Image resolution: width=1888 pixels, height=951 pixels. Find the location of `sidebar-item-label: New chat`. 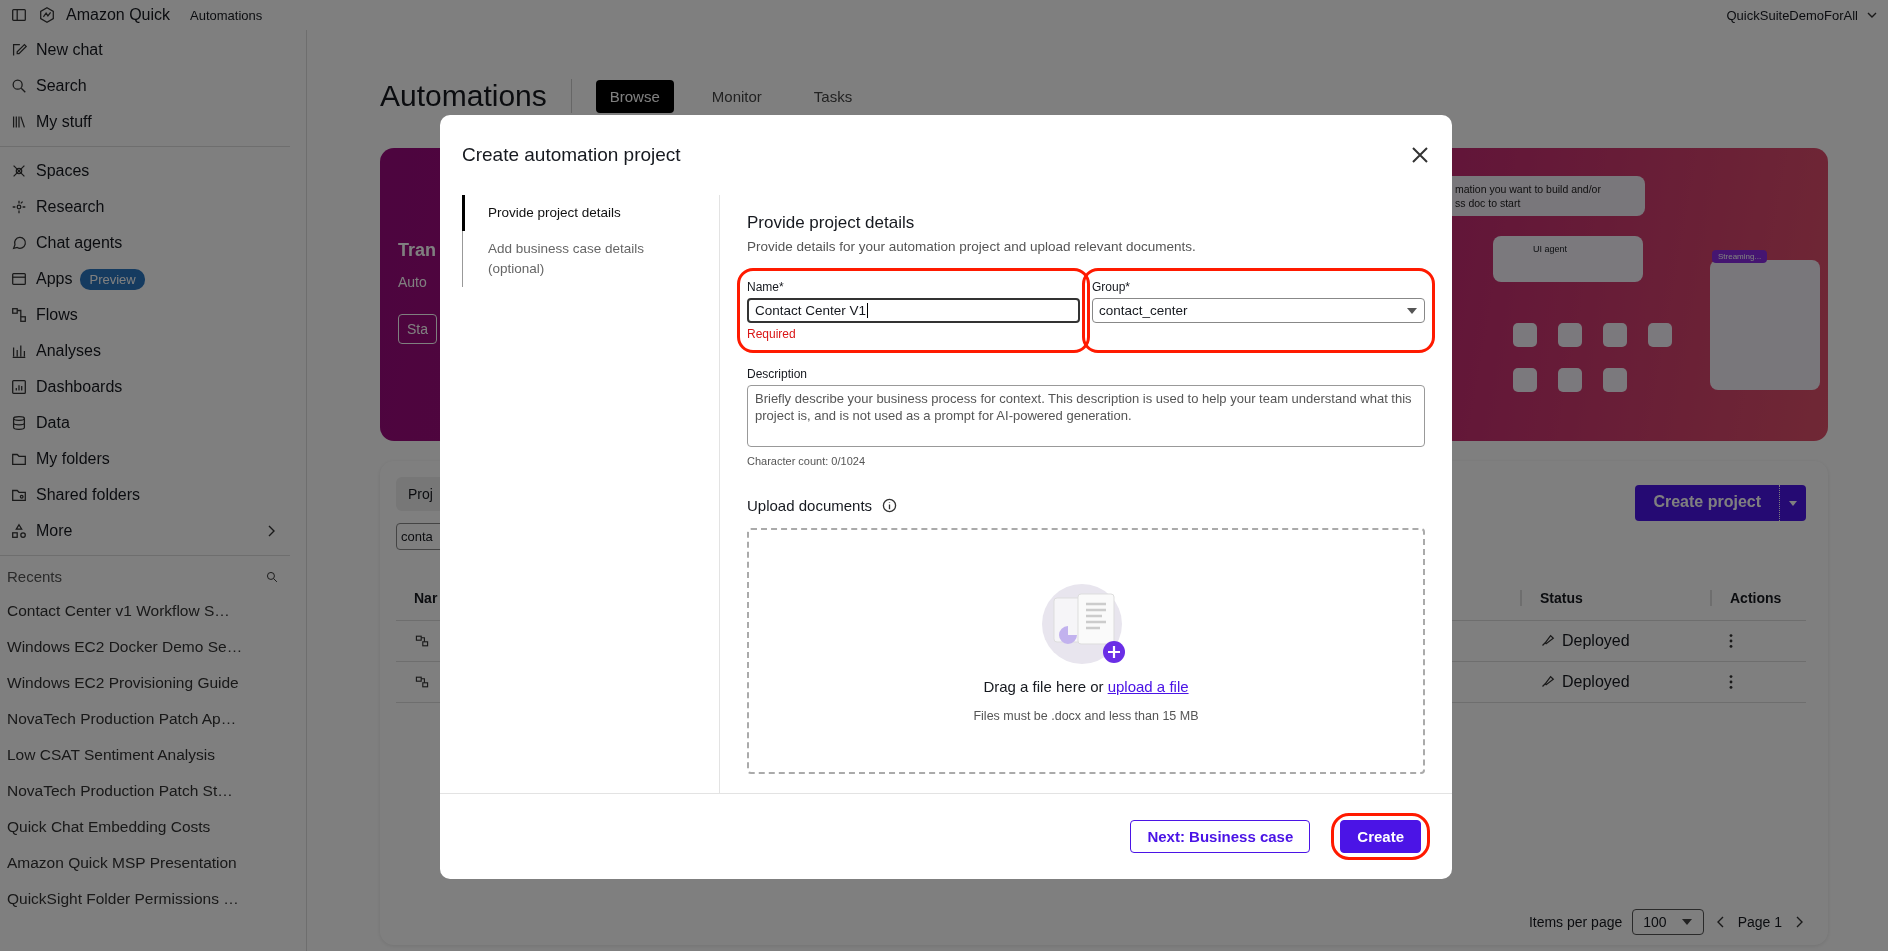

sidebar-item-label: New chat is located at coordinates (69, 50).